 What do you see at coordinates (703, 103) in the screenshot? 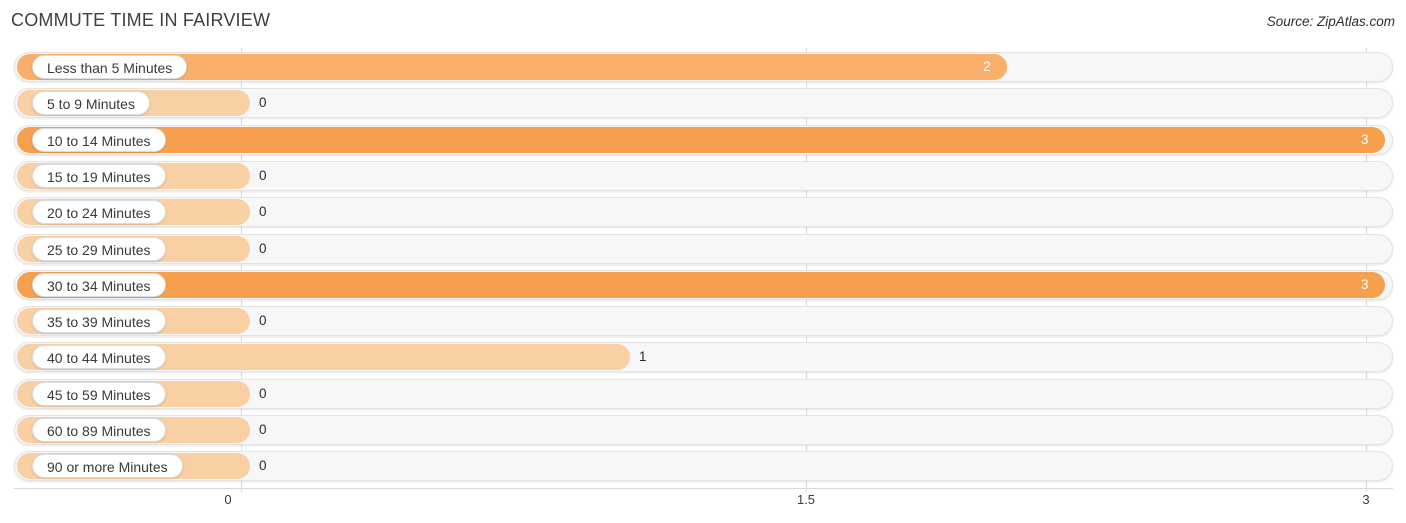
I see `bar-row: 0 5 to 9 Minutes` at bounding box center [703, 103].